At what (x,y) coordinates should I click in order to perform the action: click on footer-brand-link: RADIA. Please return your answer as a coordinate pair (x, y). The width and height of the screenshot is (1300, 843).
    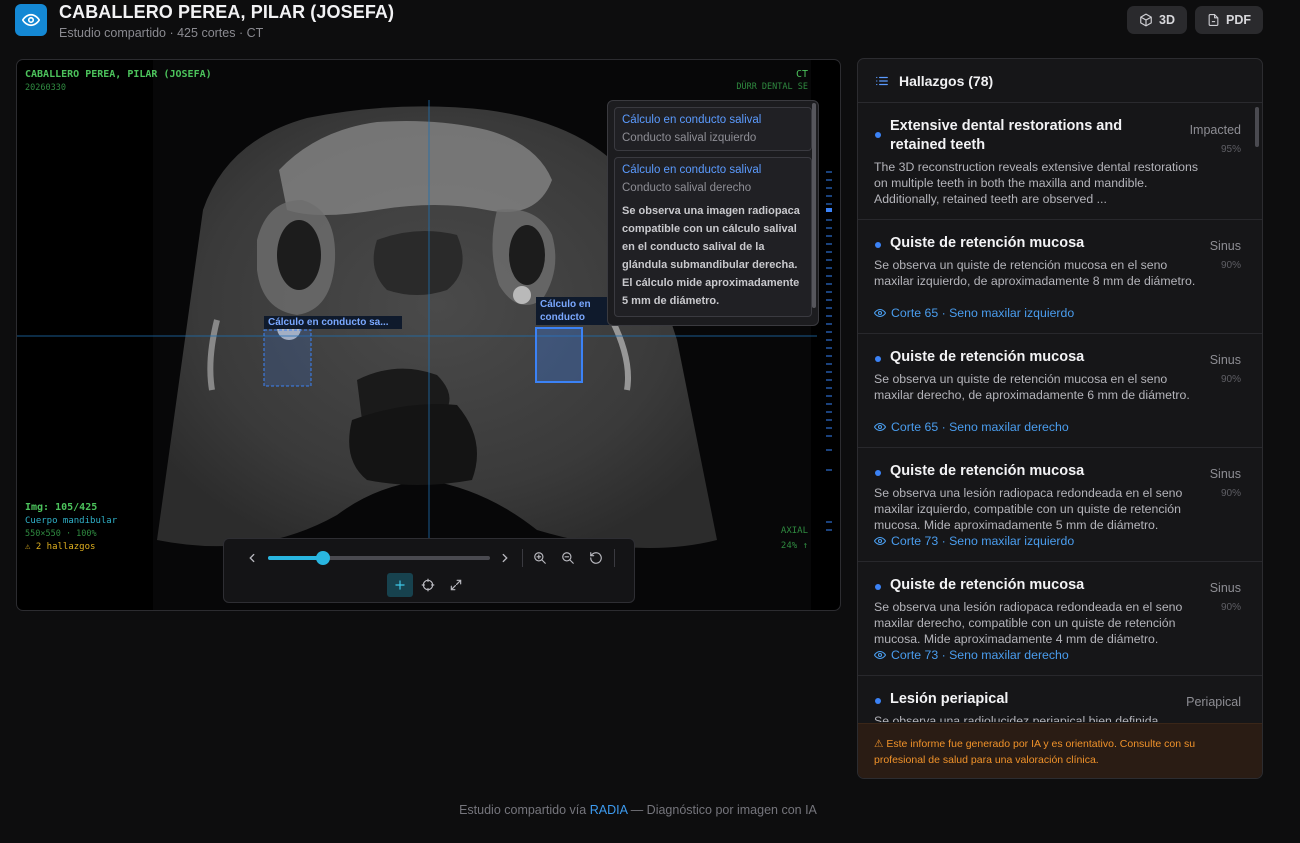
    Looking at the image, I should click on (609, 810).